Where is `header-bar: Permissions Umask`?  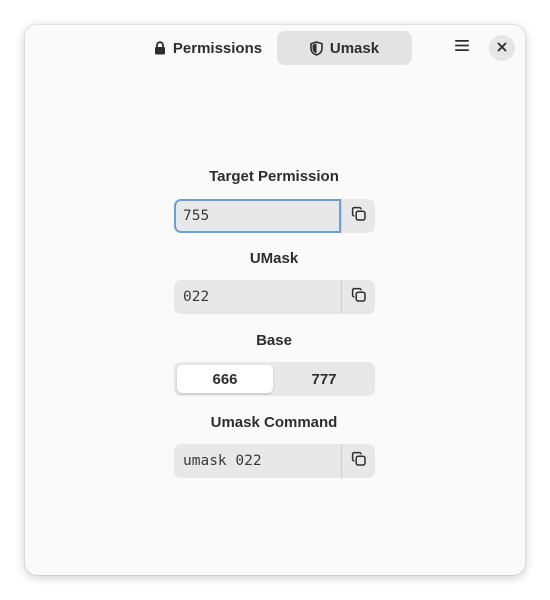 header-bar: Permissions Umask is located at coordinates (275, 48).